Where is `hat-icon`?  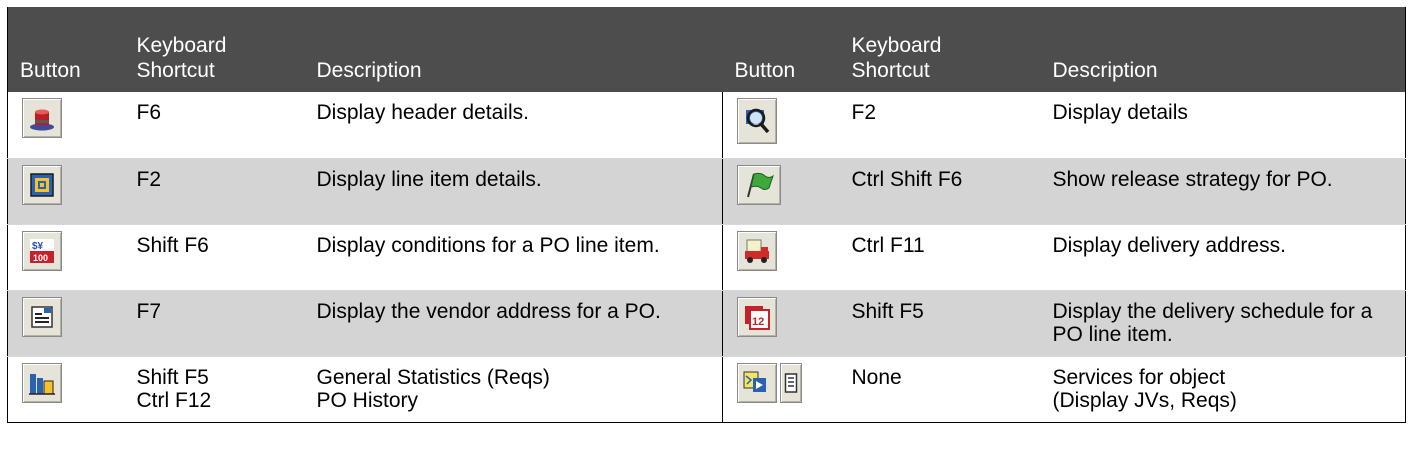
hat-icon is located at coordinates (42, 120).